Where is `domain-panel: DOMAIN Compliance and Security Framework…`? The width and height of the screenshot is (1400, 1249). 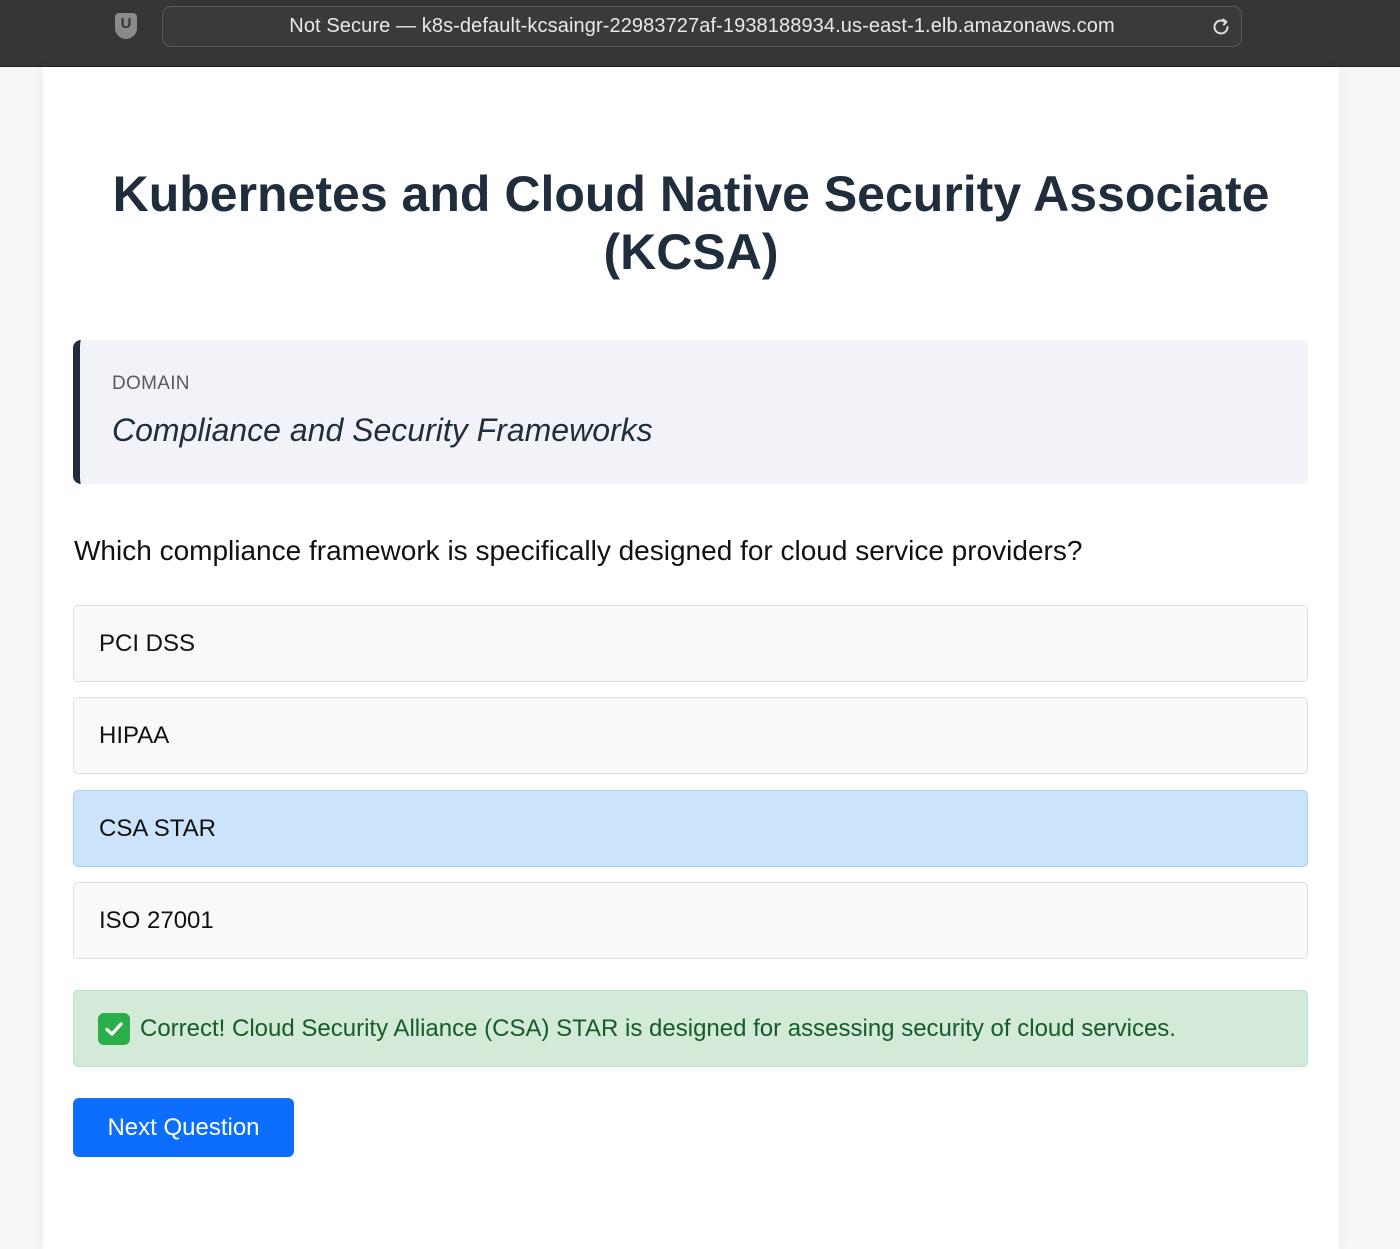 domain-panel: DOMAIN Compliance and Security Framework… is located at coordinates (690, 412).